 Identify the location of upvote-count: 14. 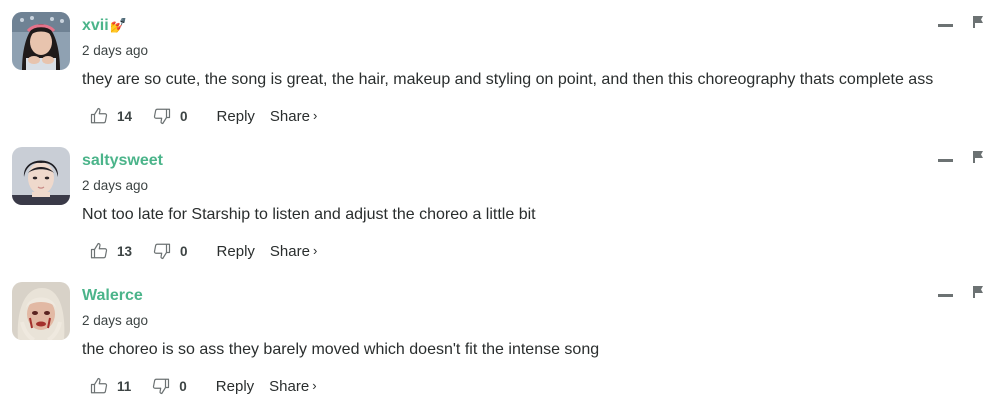
(125, 116).